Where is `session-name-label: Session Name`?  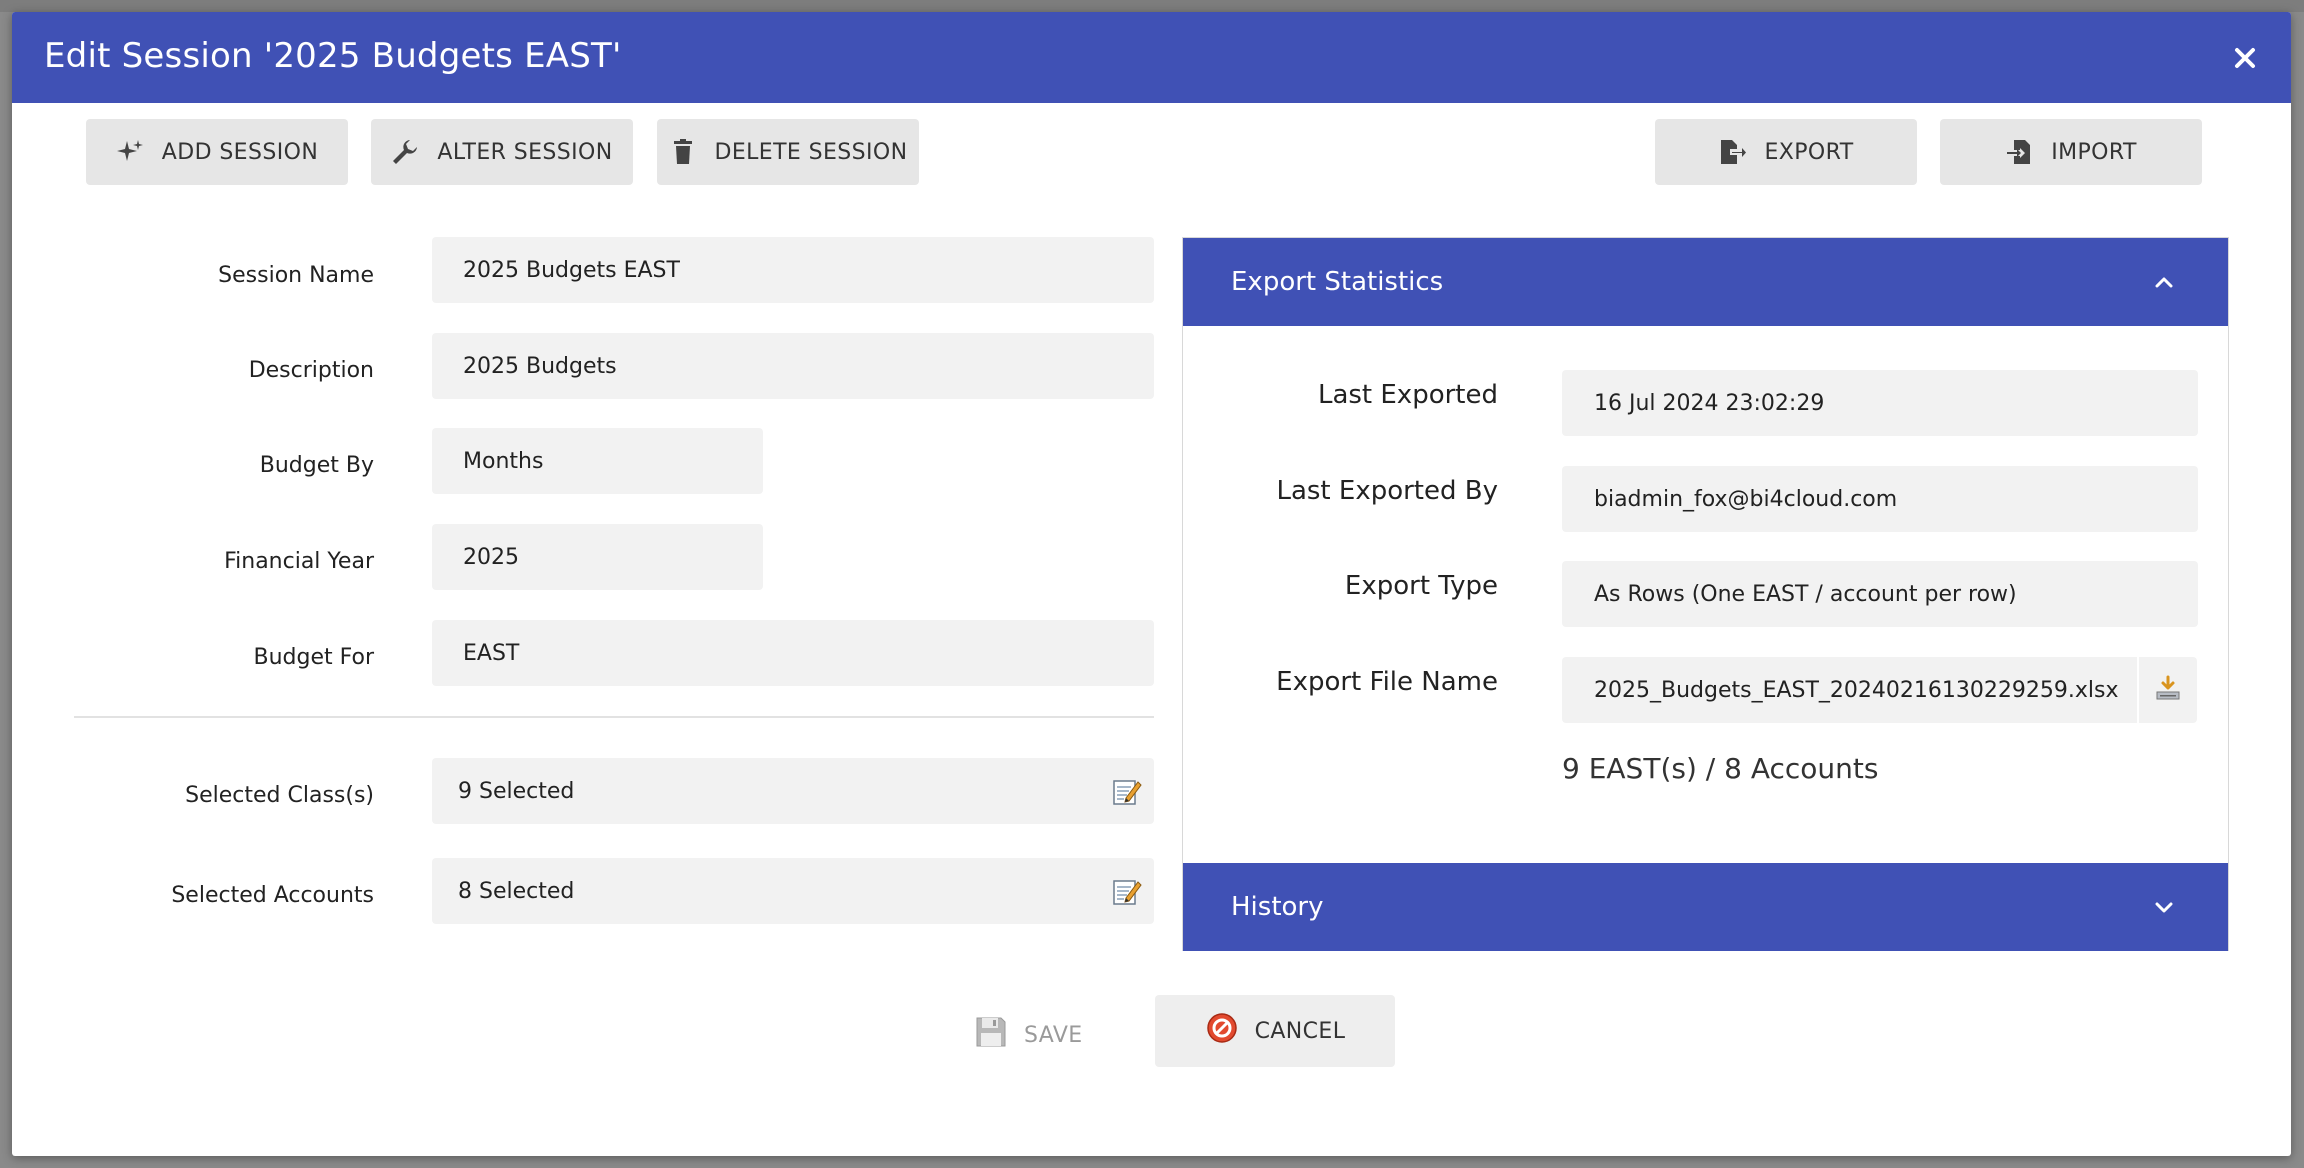
session-name-label: Session Name is located at coordinates (296, 275).